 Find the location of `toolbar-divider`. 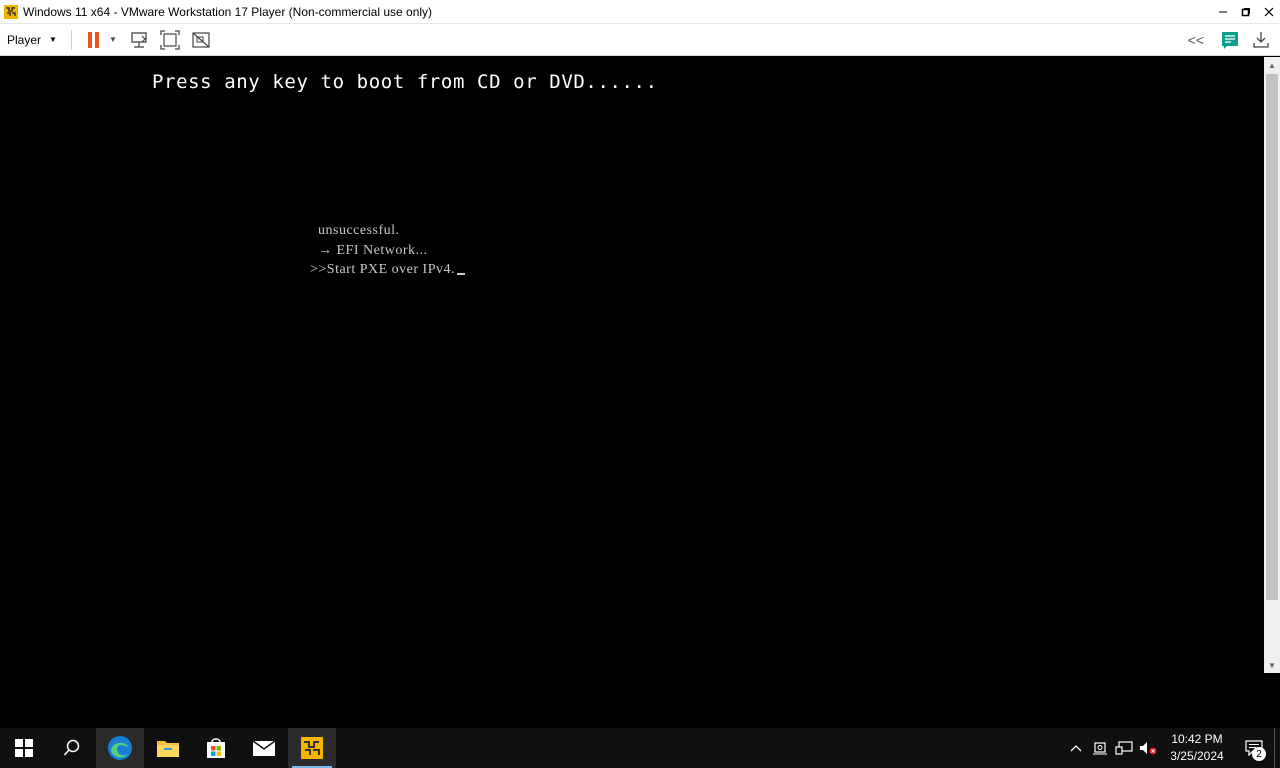

toolbar-divider is located at coordinates (71, 39).